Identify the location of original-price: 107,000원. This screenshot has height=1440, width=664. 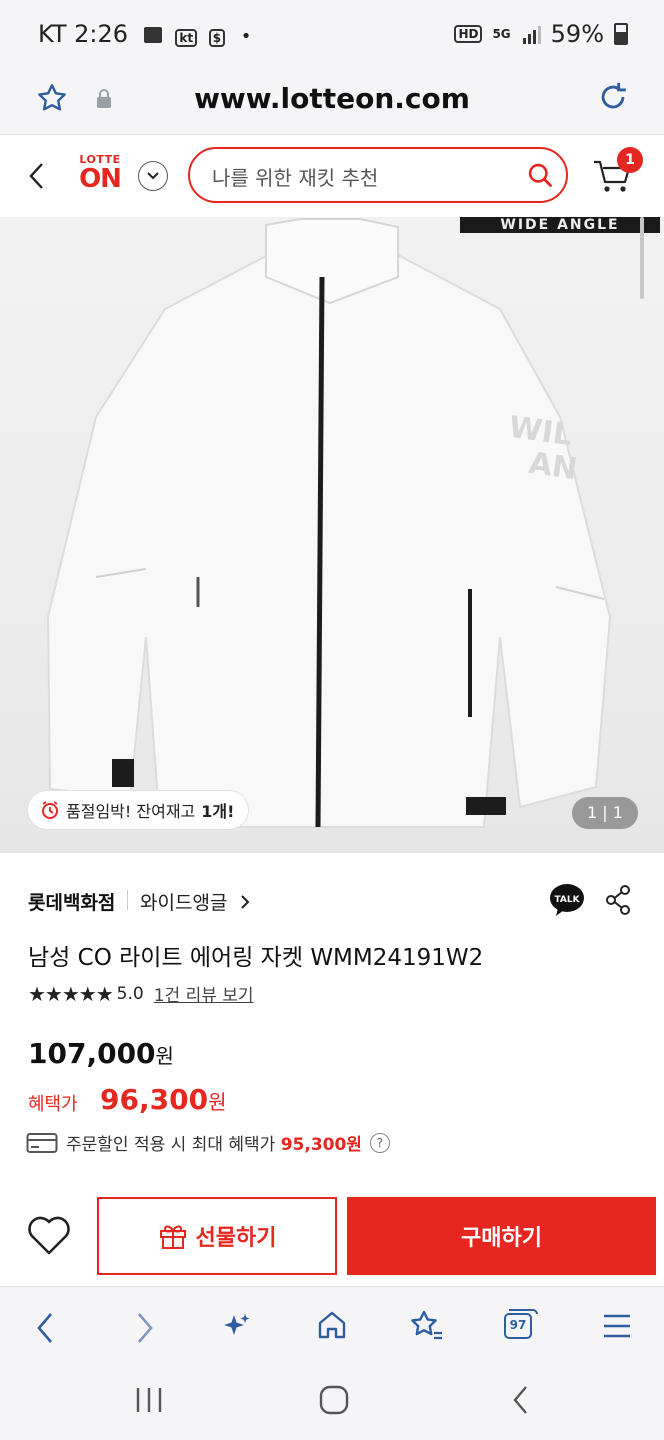
(101, 1053).